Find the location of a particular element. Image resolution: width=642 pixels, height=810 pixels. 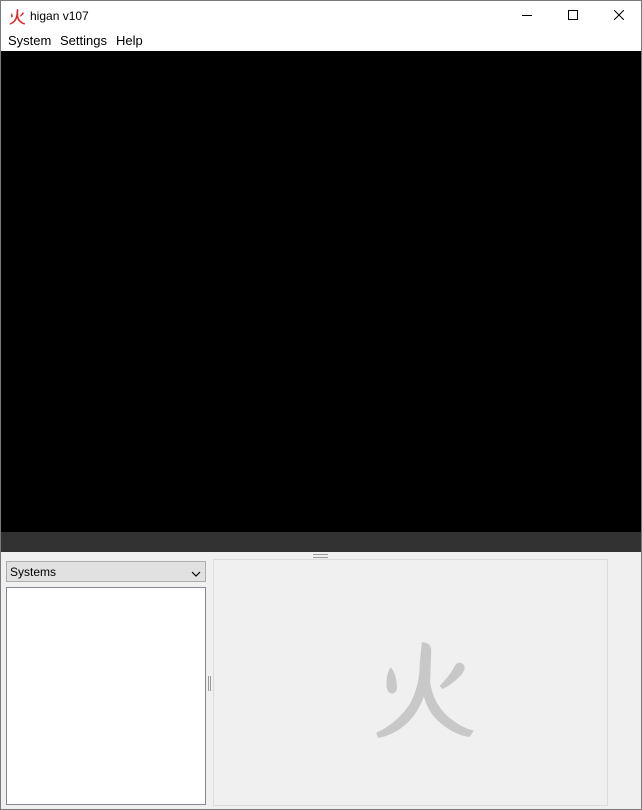

column-resize-handle is located at coordinates (210, 683).